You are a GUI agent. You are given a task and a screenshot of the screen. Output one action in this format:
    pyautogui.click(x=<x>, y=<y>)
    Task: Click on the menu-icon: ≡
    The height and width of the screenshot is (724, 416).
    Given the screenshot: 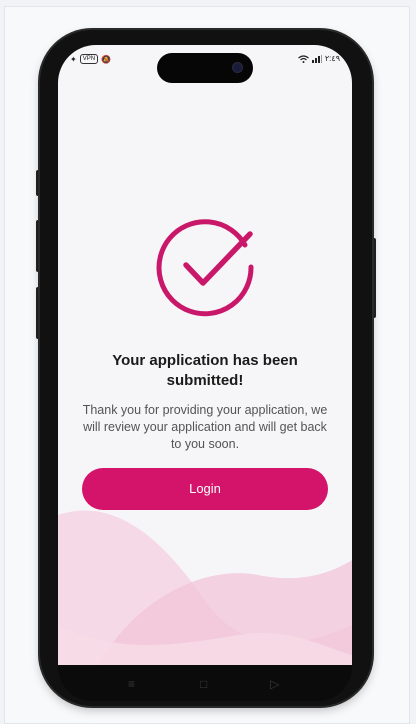 What is the action you would take?
    pyautogui.click(x=131, y=684)
    